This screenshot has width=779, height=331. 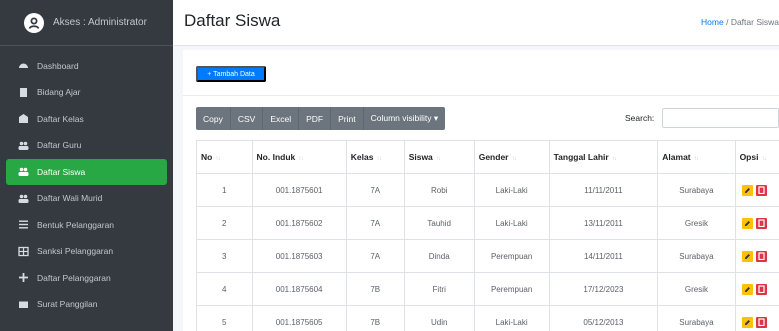 I want to click on add-data-button: + Tambah Data, so click(x=231, y=74).